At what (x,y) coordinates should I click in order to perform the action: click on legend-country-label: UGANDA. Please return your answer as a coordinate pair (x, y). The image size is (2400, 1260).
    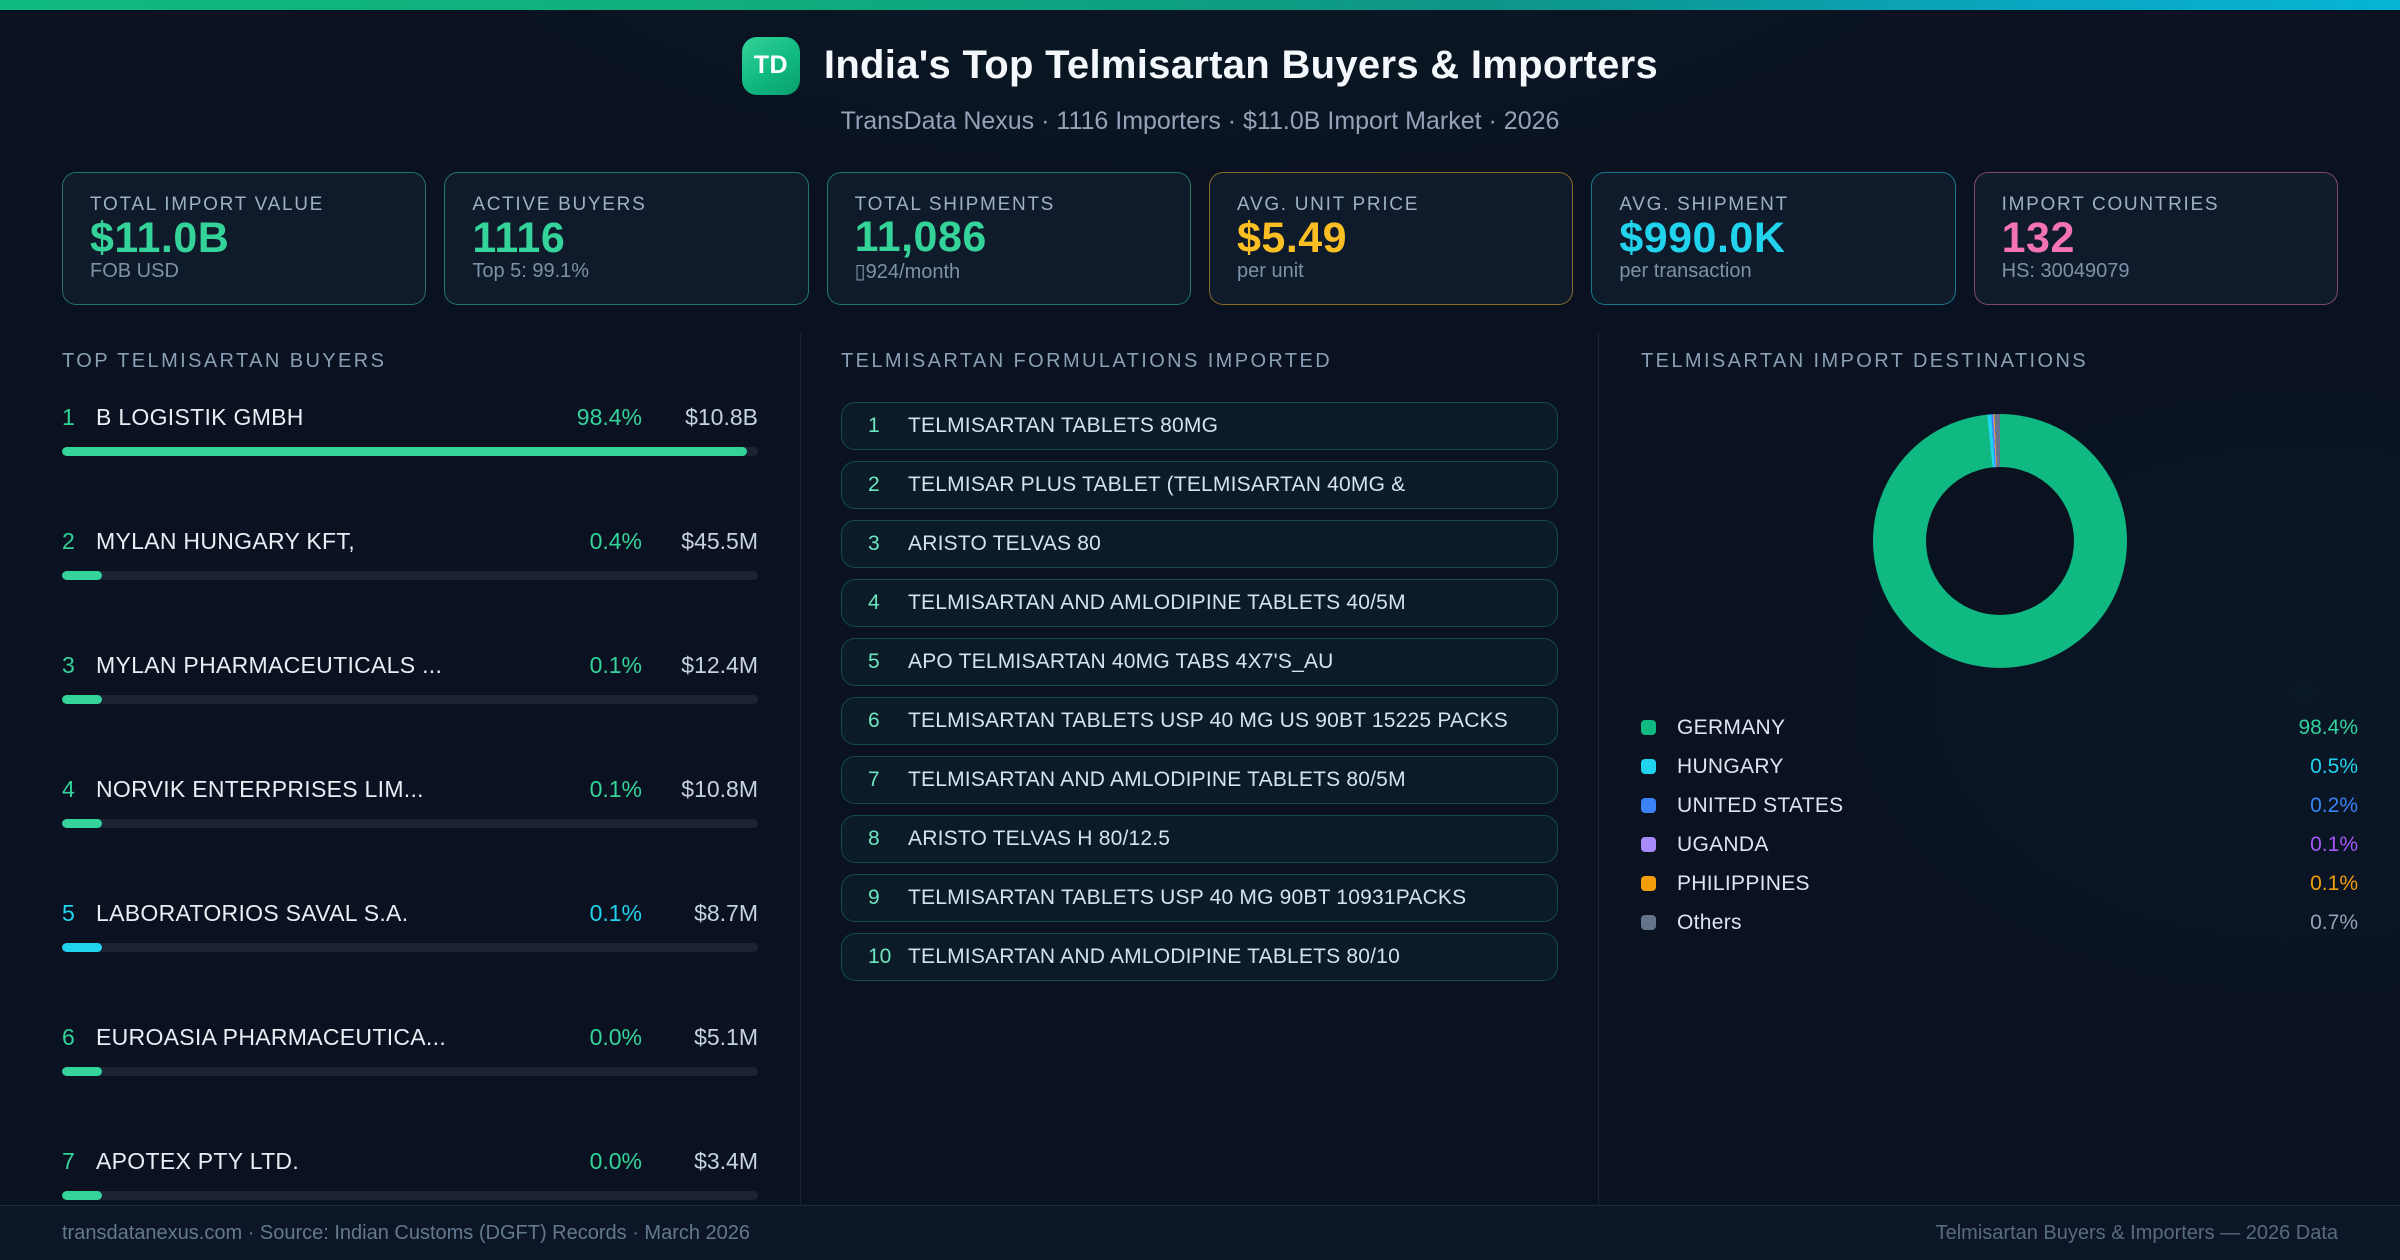
    Looking at the image, I should click on (1723, 844).